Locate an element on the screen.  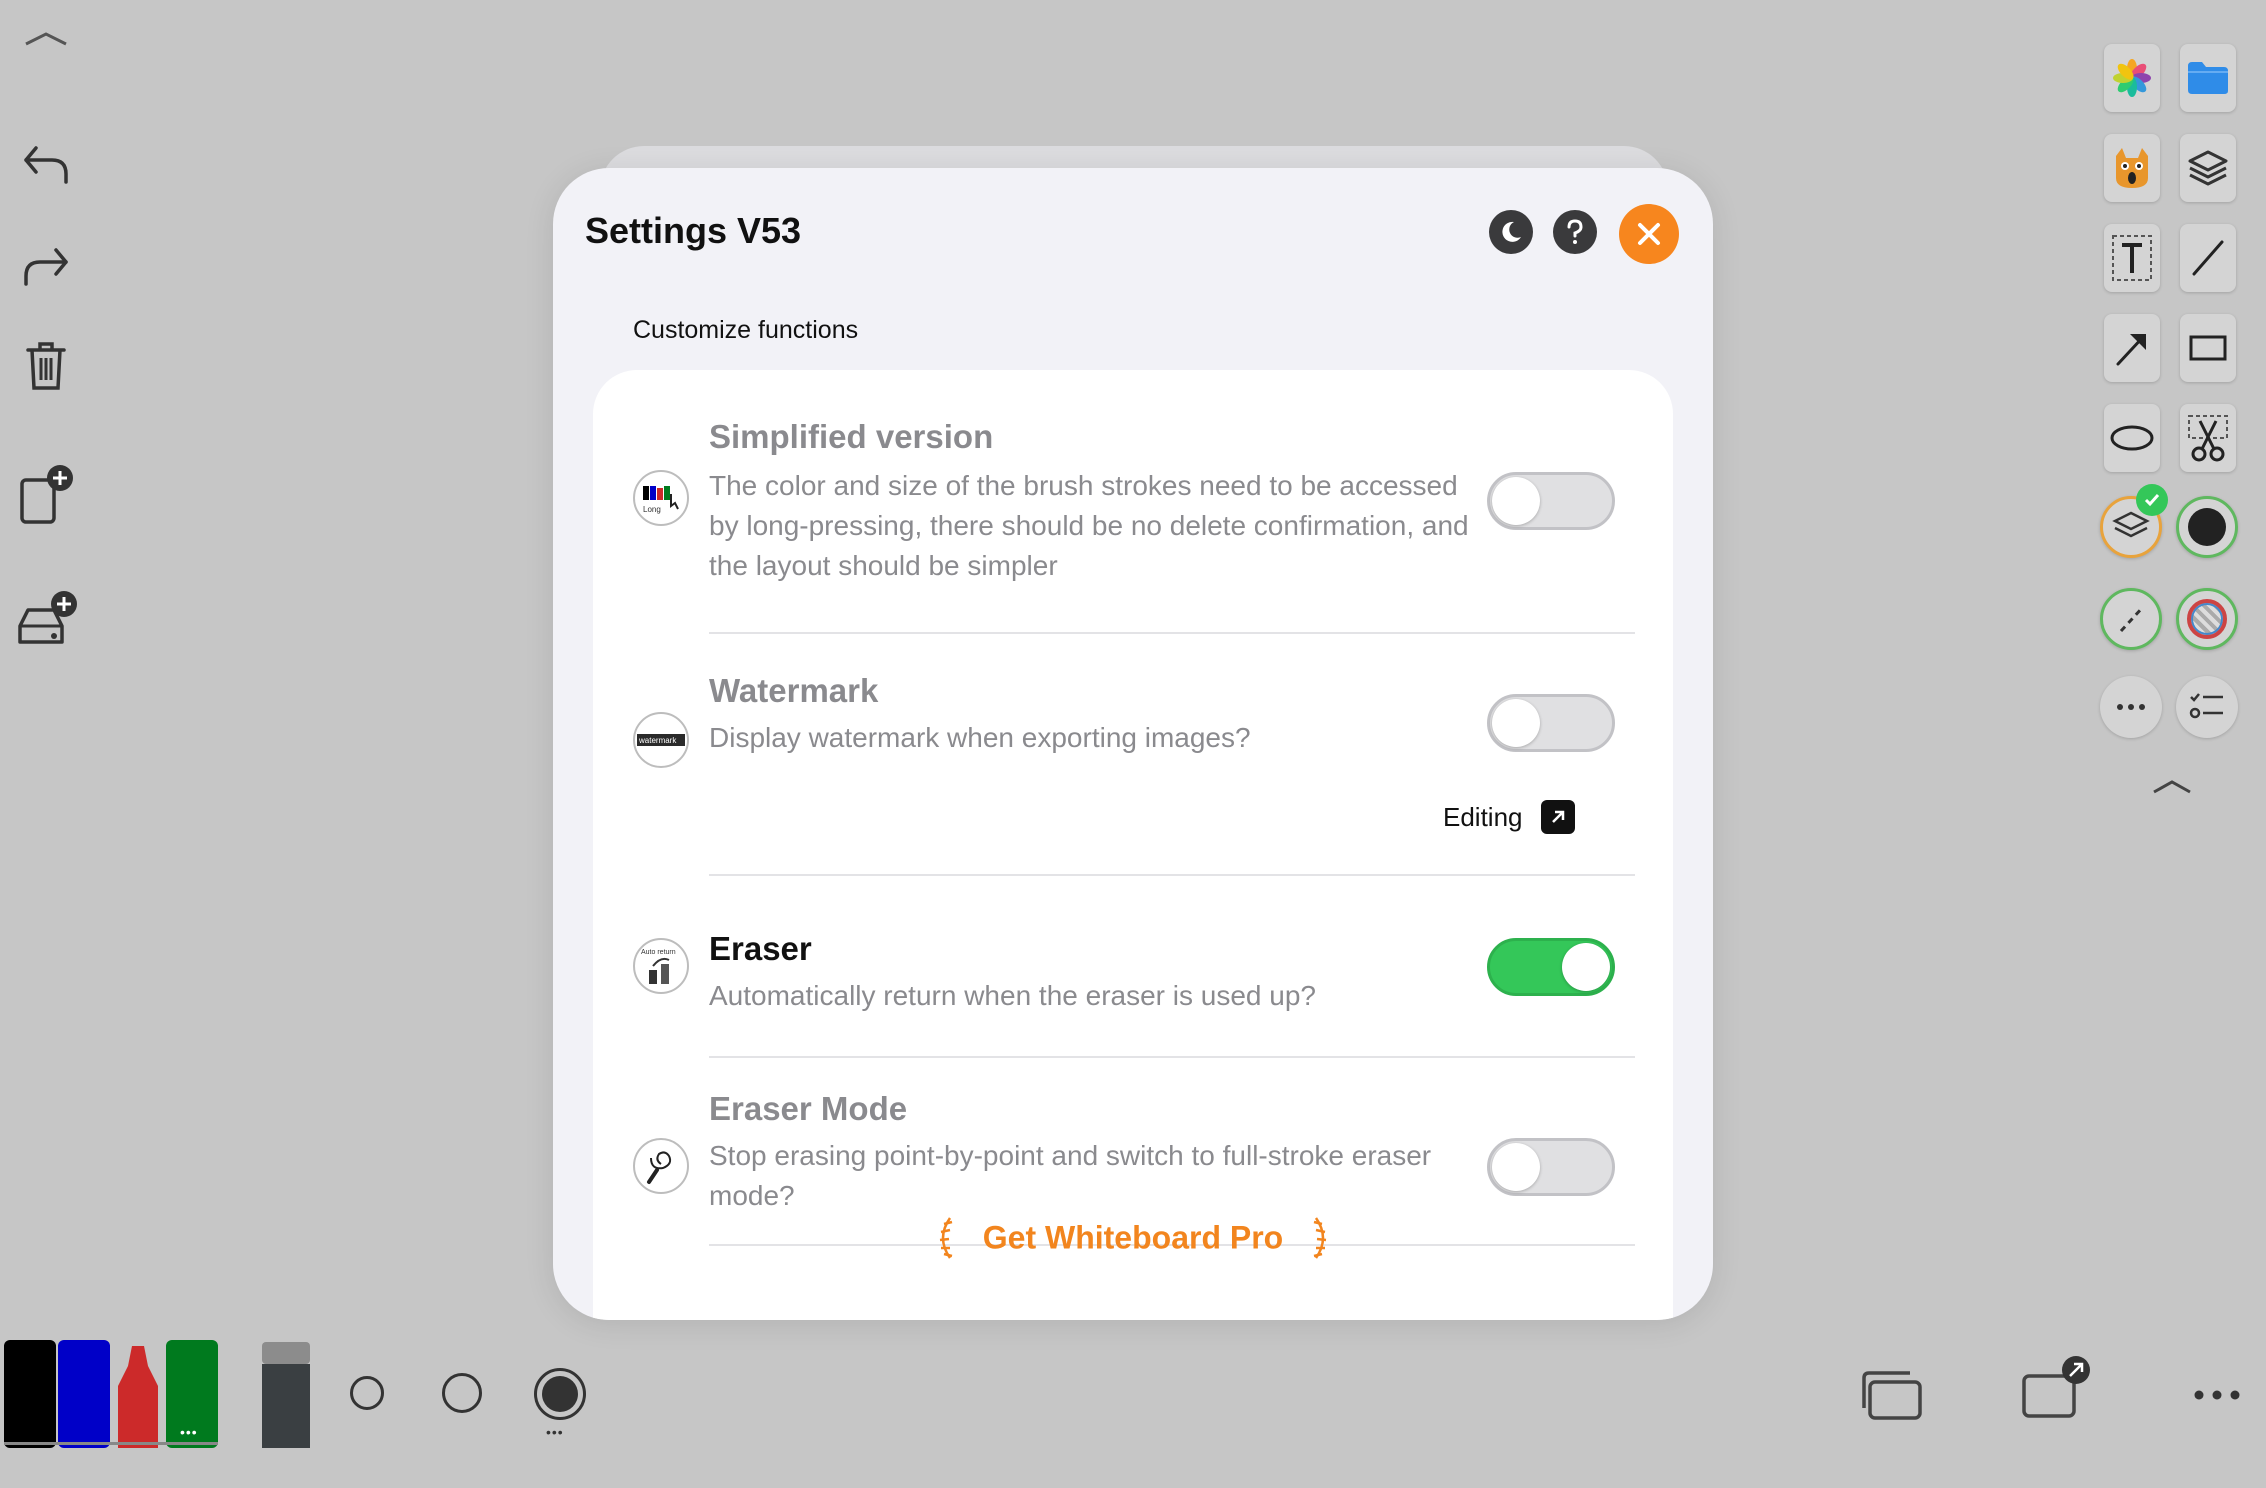
close-icon is located at coordinates (1649, 234).